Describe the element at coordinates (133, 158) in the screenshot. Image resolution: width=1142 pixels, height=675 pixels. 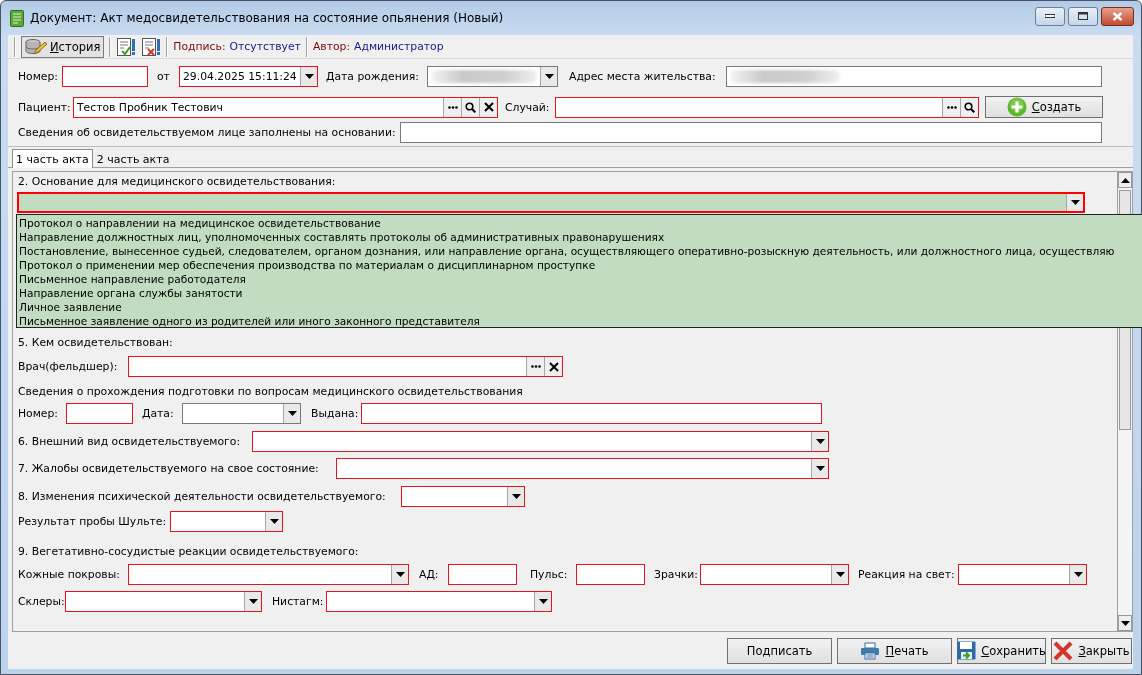
I see `tab: 2 часть акта` at that location.